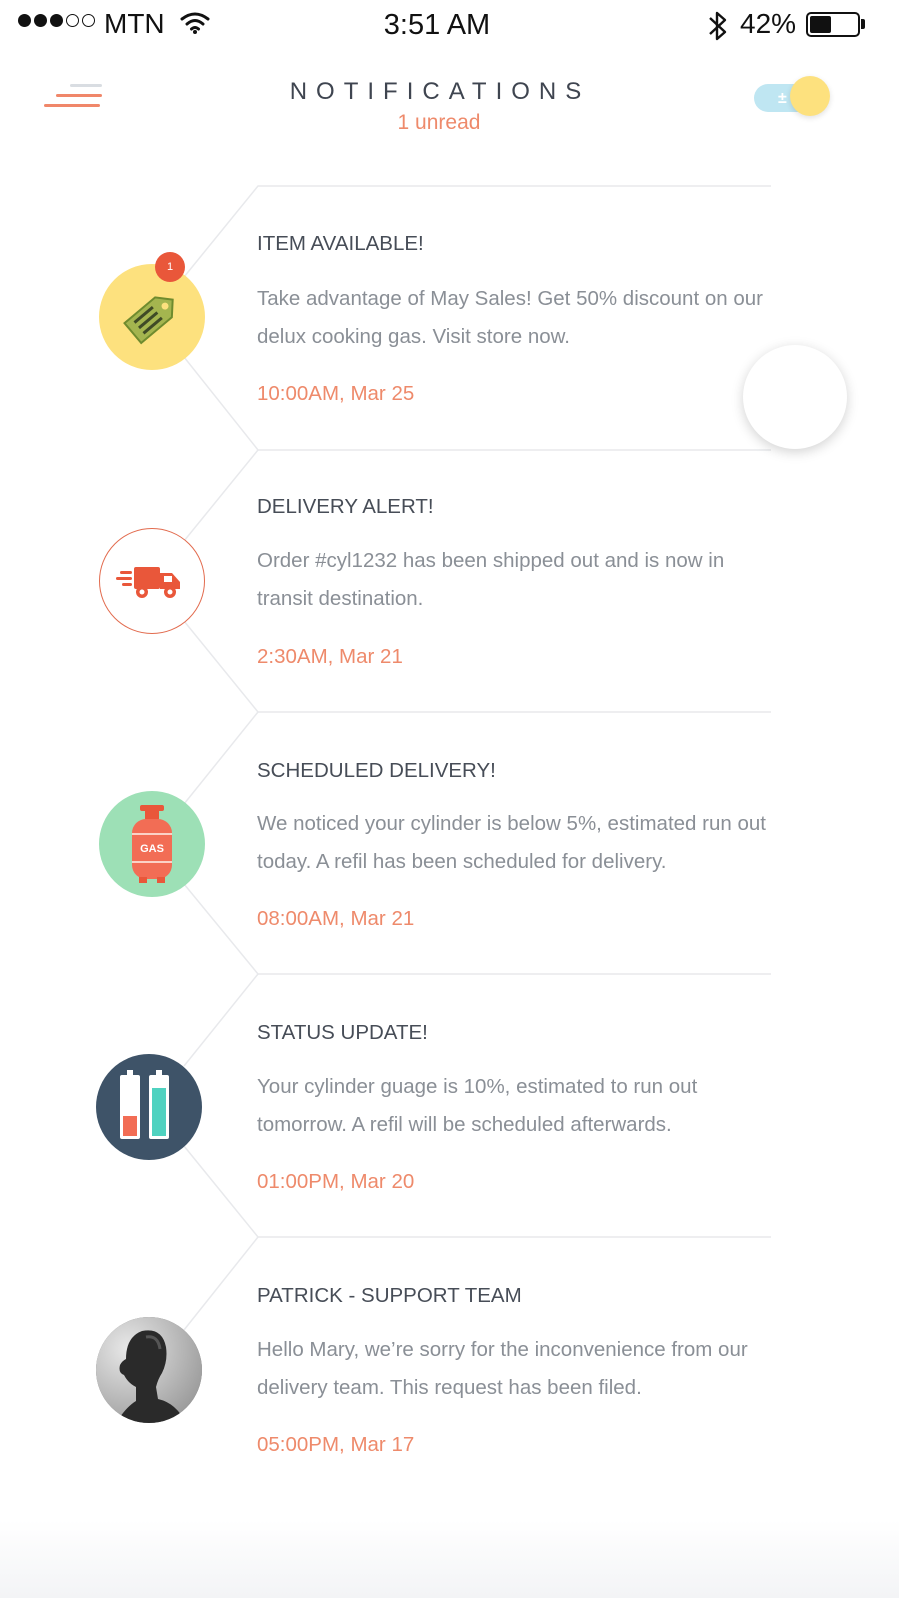 The image size is (899, 1598). I want to click on gas-label: GAS, so click(152, 849).